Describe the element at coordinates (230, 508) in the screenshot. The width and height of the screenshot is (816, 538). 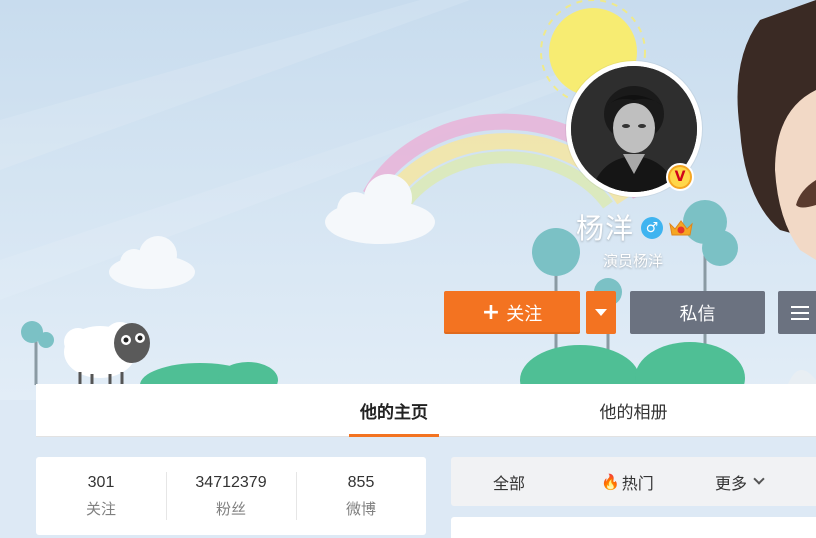
I see `stat-label: 粉丝` at that location.